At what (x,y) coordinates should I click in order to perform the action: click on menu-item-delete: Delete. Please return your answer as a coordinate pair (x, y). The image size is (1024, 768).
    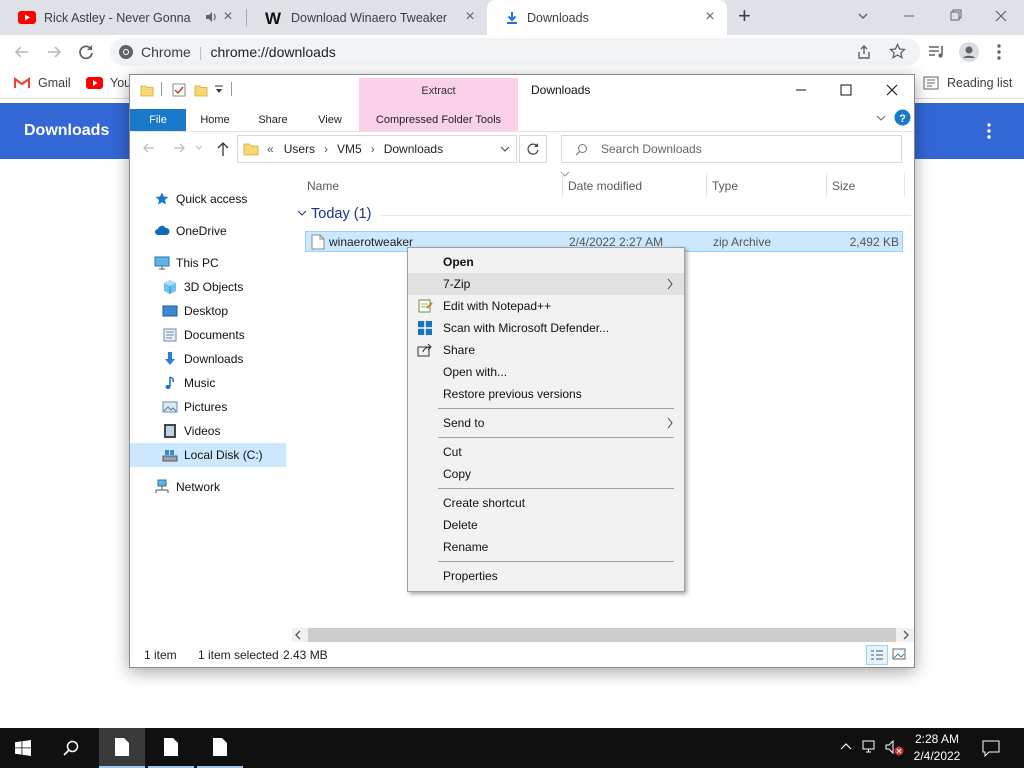
    Looking at the image, I should click on (546, 525).